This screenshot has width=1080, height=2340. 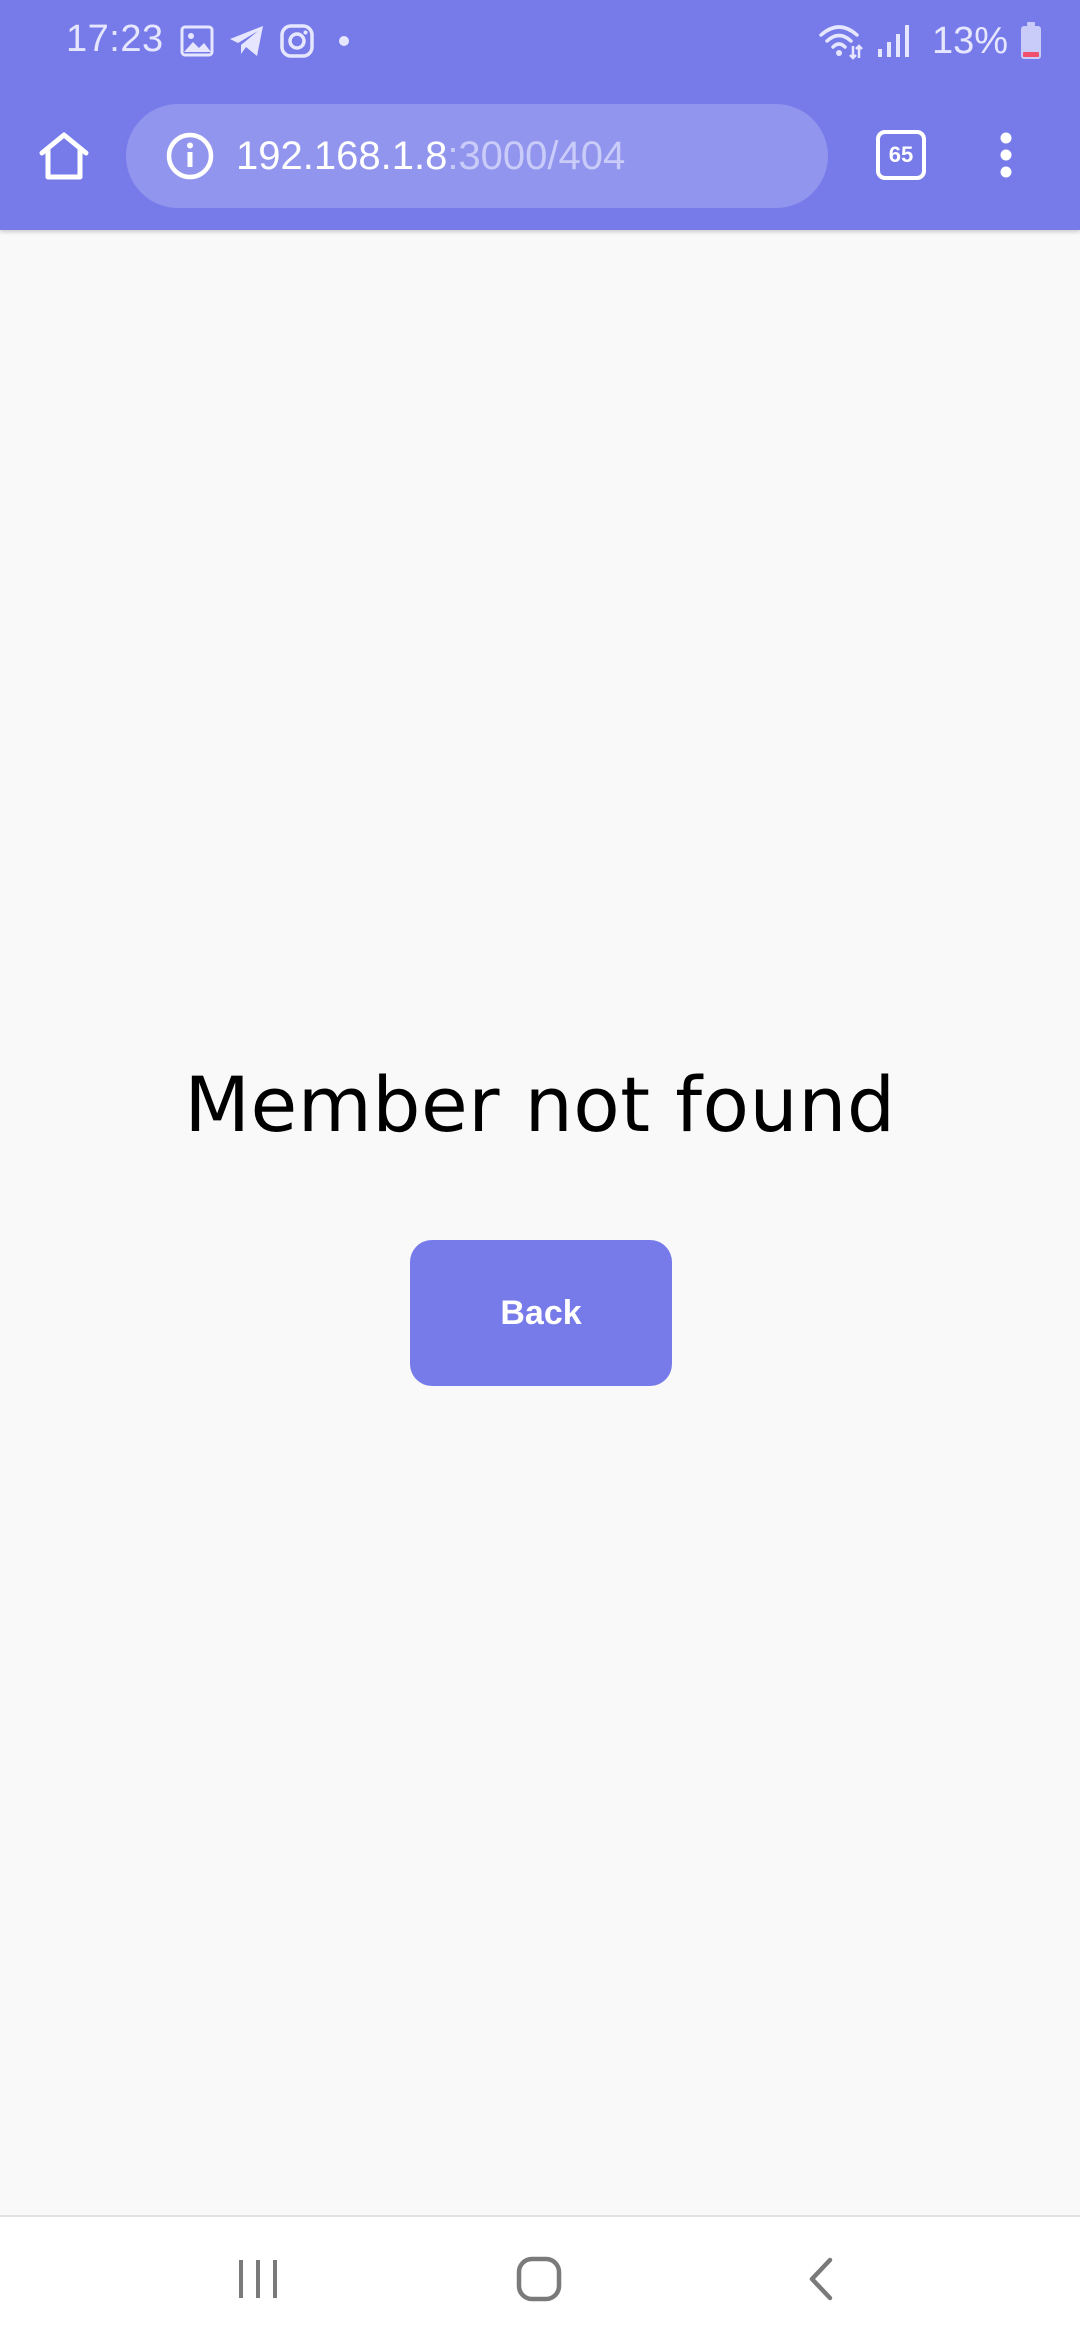 I want to click on browser-home-button, so click(x=64, y=156).